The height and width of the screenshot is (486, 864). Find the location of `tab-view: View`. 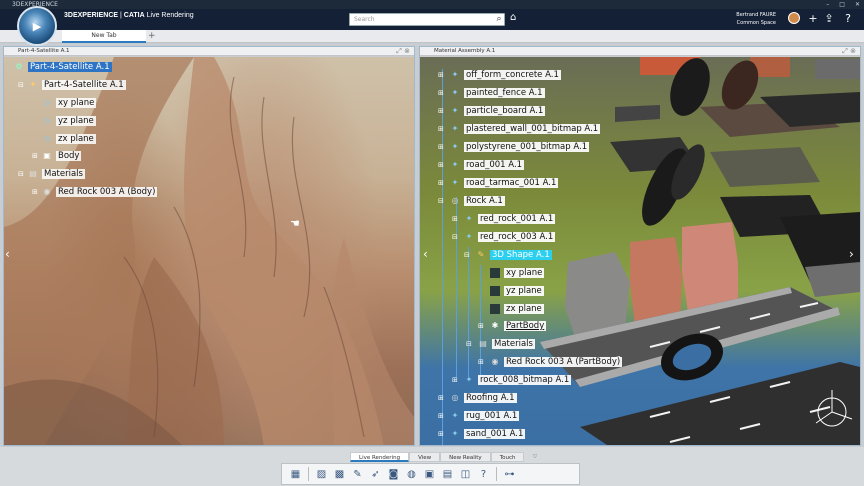

tab-view: View is located at coordinates (425, 457).